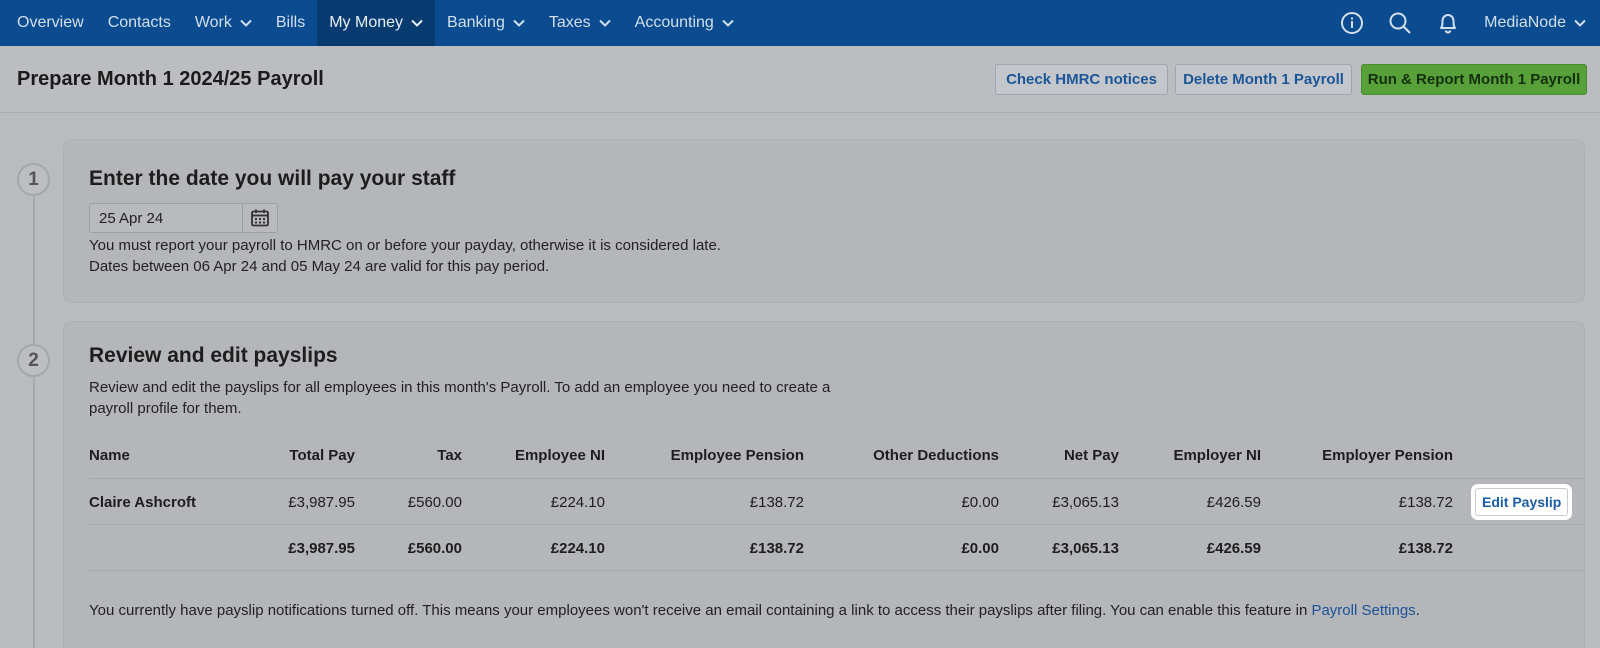 This screenshot has height=648, width=1600. What do you see at coordinates (321, 502) in the screenshot?
I see `total-pay-cell: £3,987.95` at bounding box center [321, 502].